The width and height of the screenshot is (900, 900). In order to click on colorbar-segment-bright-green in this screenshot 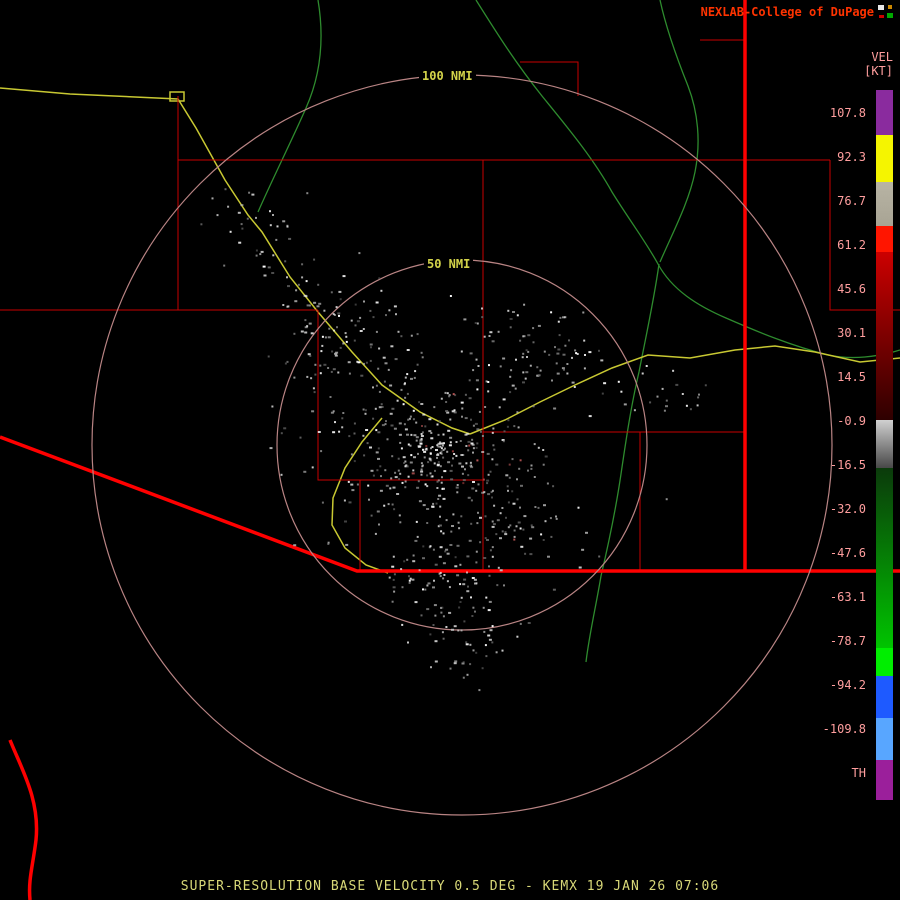, I will do `click(884, 661)`.